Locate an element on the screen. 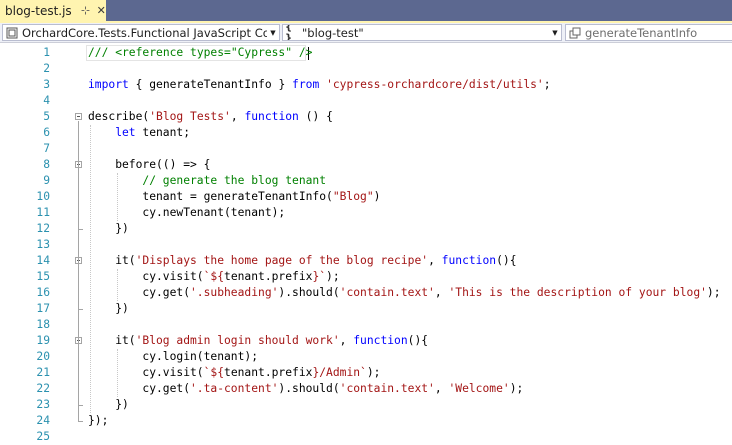 The height and width of the screenshot is (445, 732). code-token: tenant = generateTenantInfo( is located at coordinates (237, 196).